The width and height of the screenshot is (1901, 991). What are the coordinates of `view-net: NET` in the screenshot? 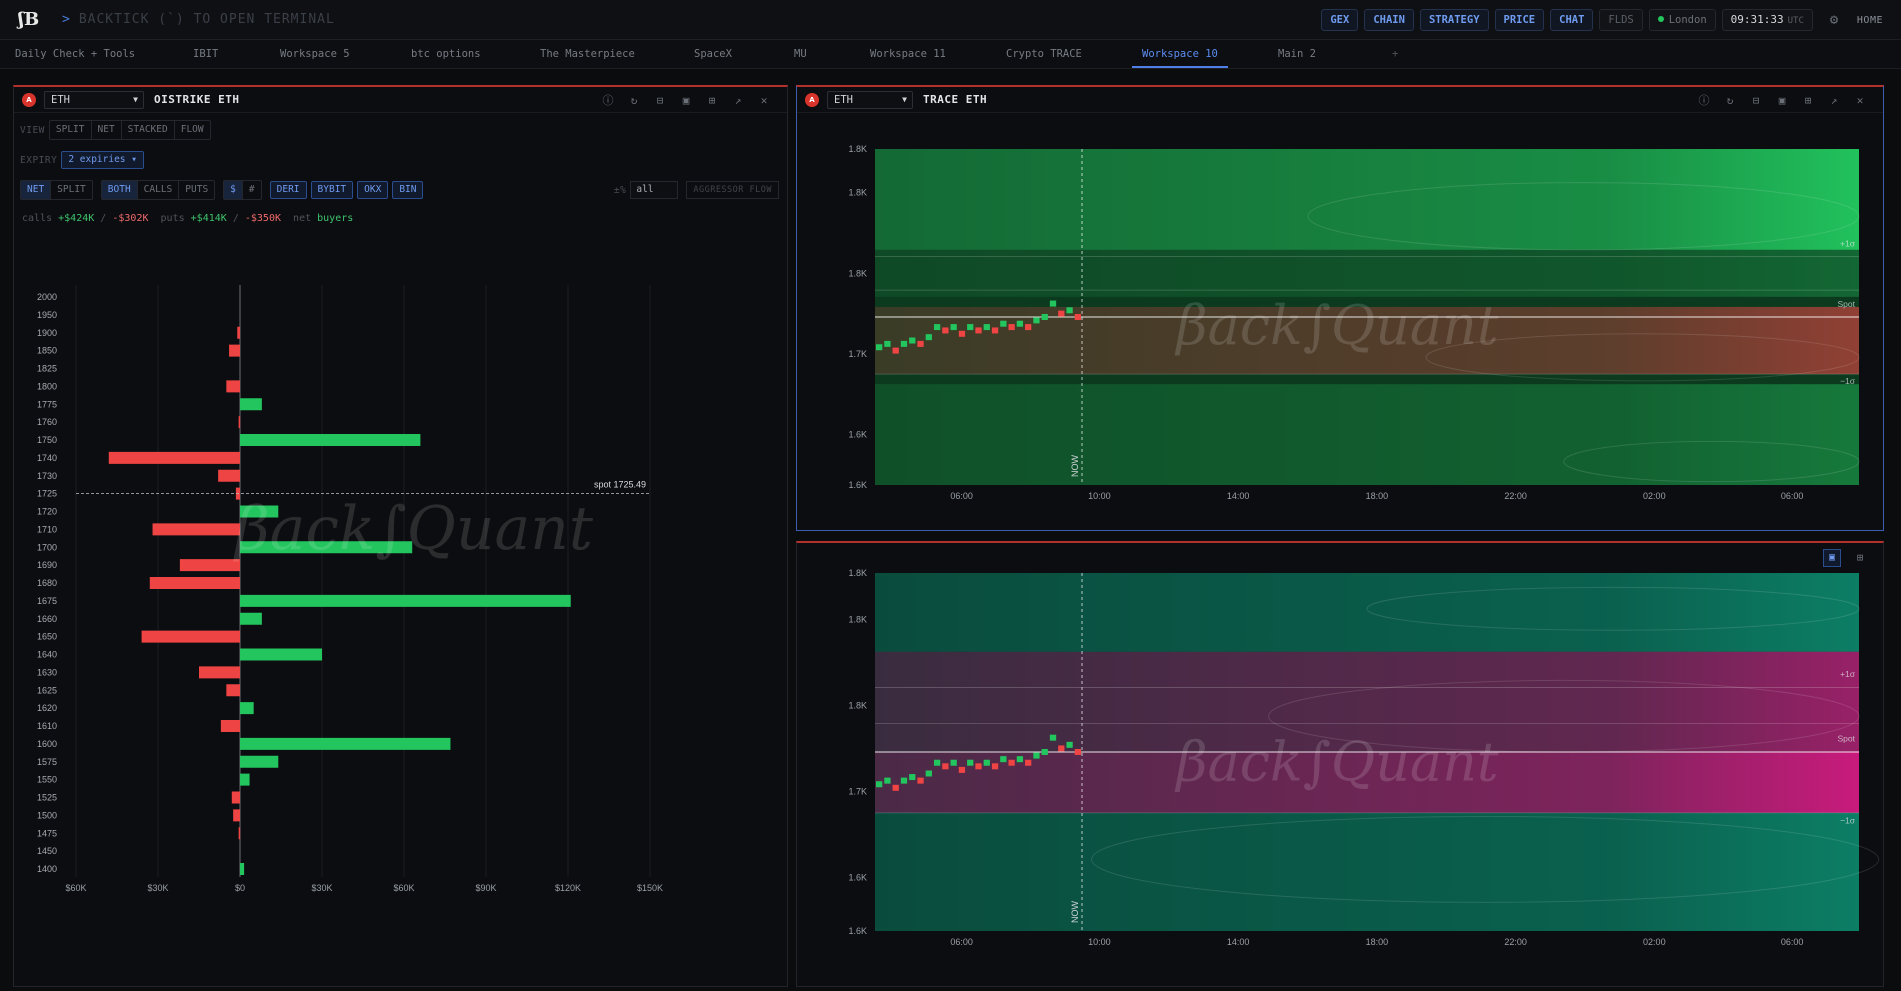 It's located at (107, 130).